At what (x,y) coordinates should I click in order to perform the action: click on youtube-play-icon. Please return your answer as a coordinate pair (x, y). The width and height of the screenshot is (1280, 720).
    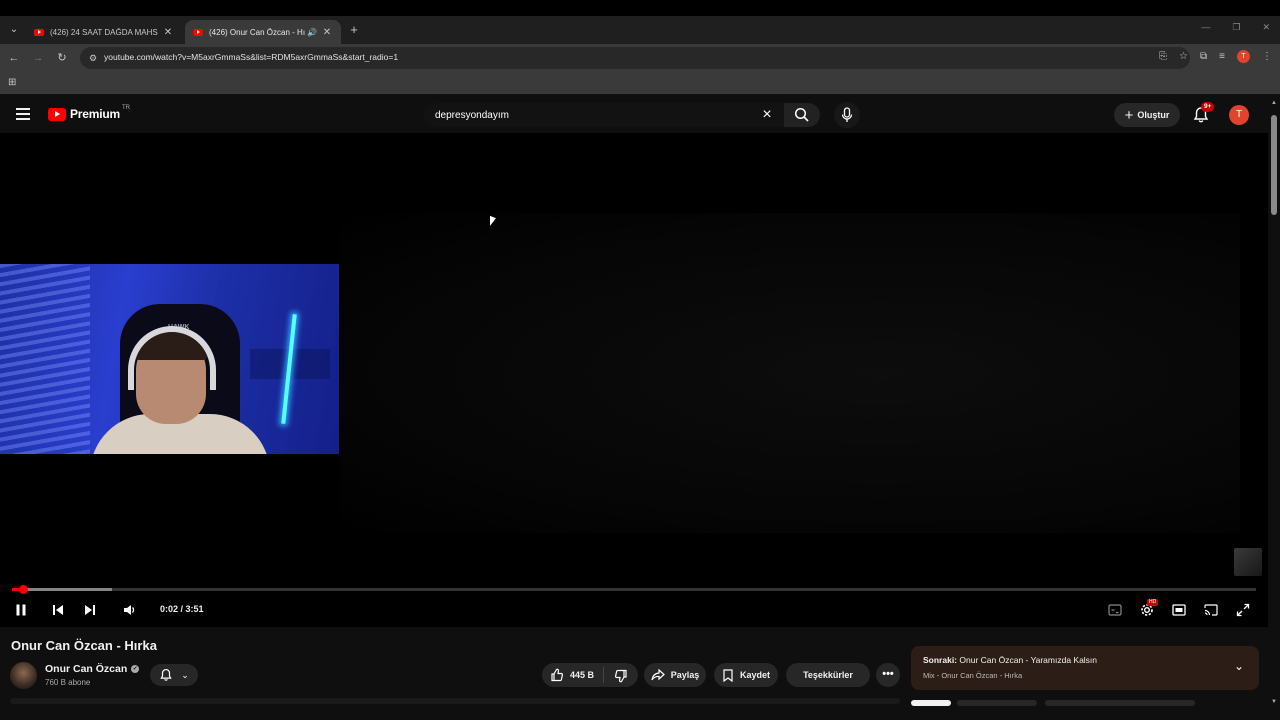
    Looking at the image, I should click on (57, 114).